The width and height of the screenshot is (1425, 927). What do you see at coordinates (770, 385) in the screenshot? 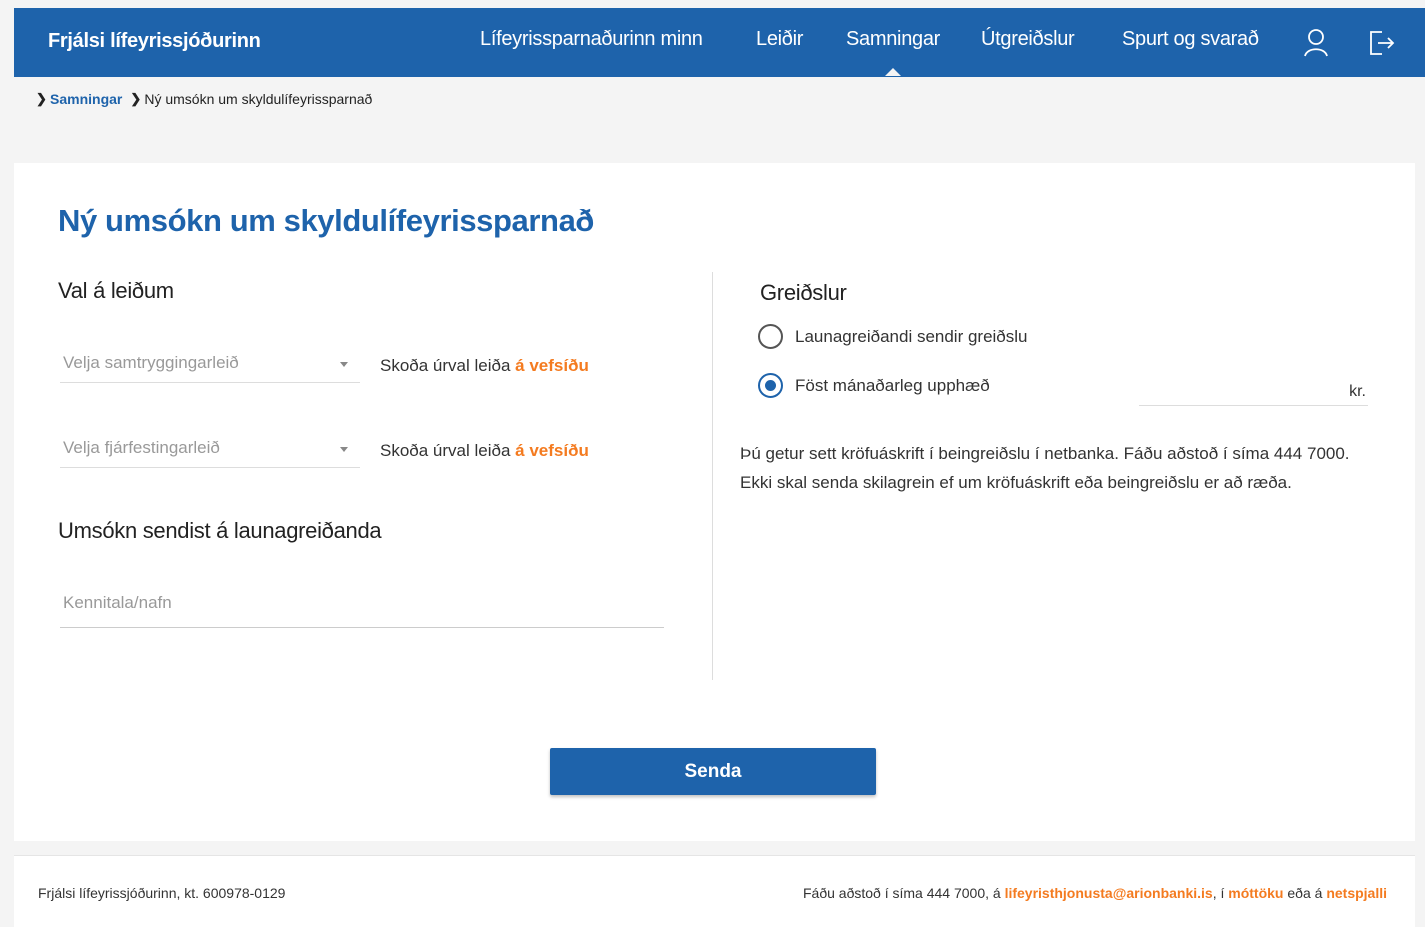
I see `radio-button-checked` at bounding box center [770, 385].